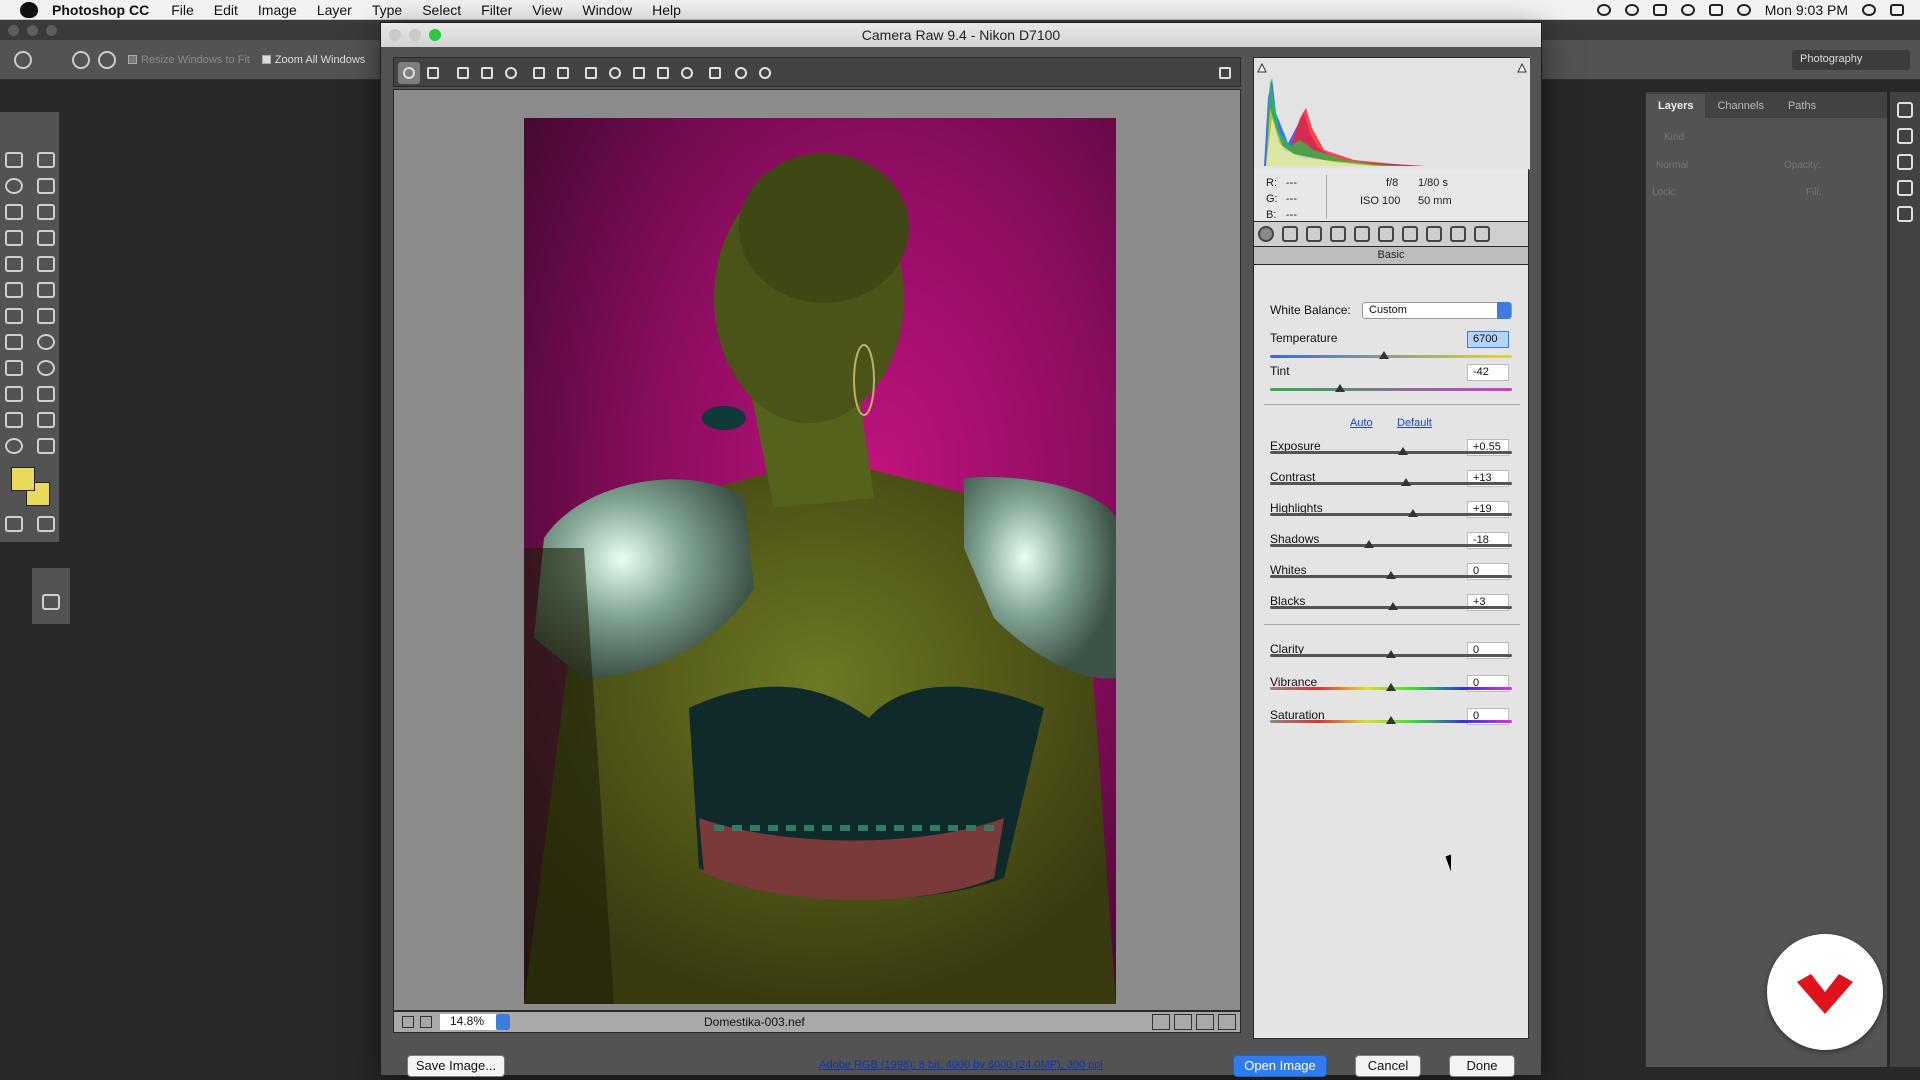 This screenshot has width=1920, height=1080. Describe the element at coordinates (607, 10) in the screenshot. I see `menu-window: Window` at that location.